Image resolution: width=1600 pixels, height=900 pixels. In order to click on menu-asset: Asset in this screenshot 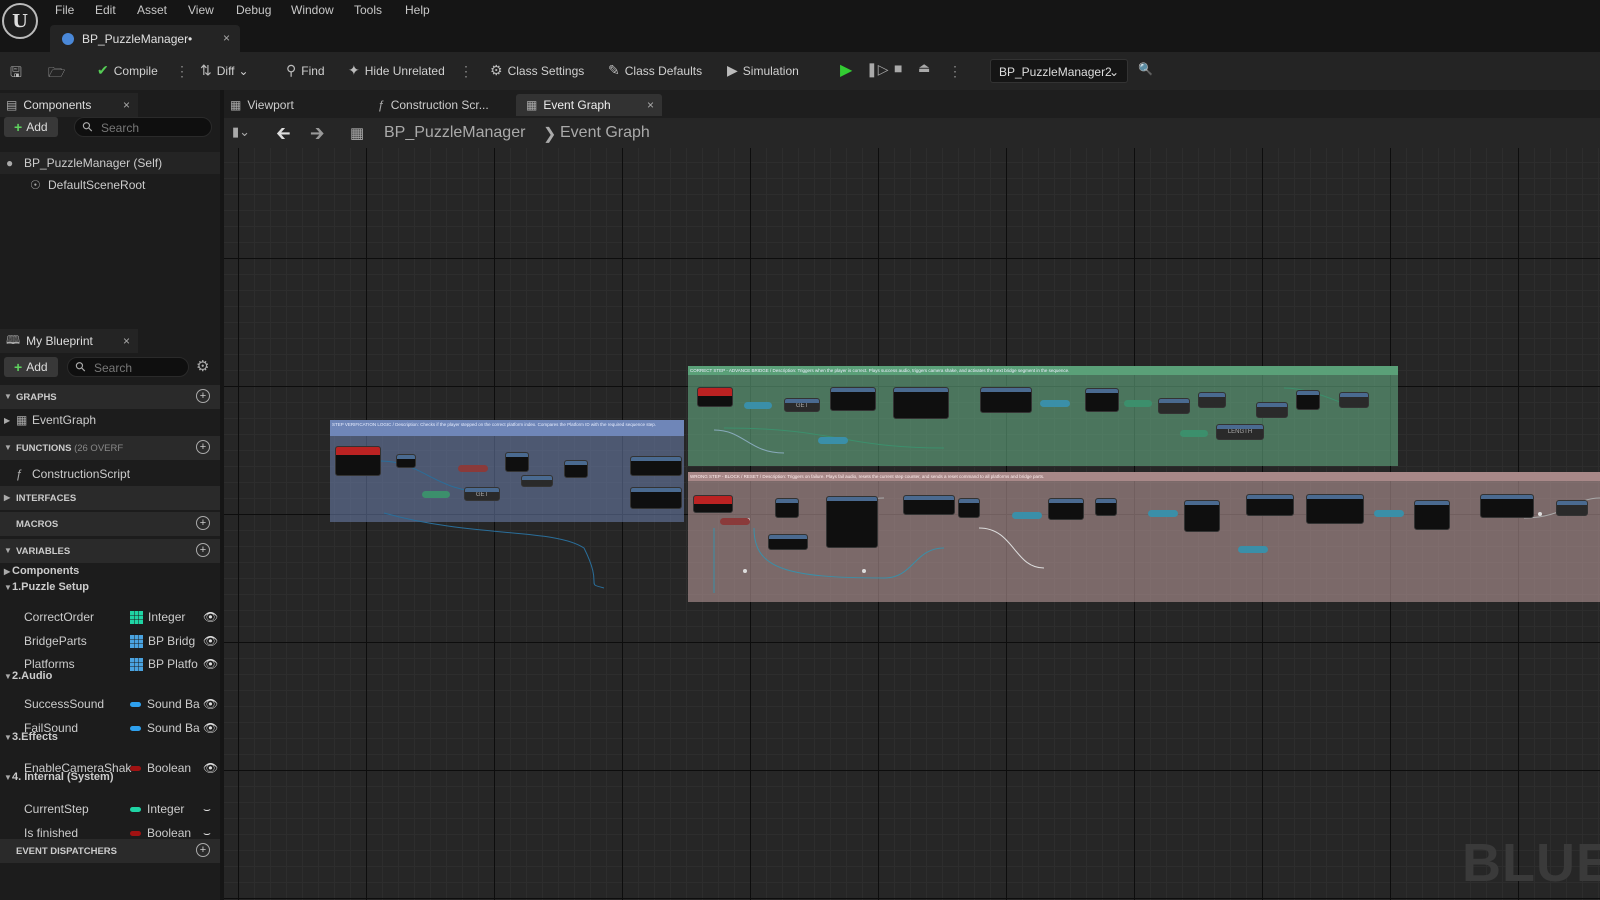, I will do `click(152, 10)`.